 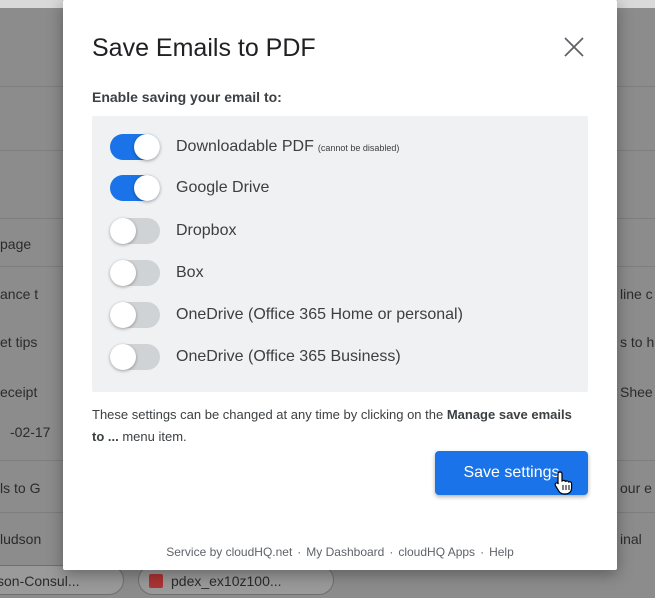 I want to click on option-google-drive: Google Drive, so click(x=189, y=188).